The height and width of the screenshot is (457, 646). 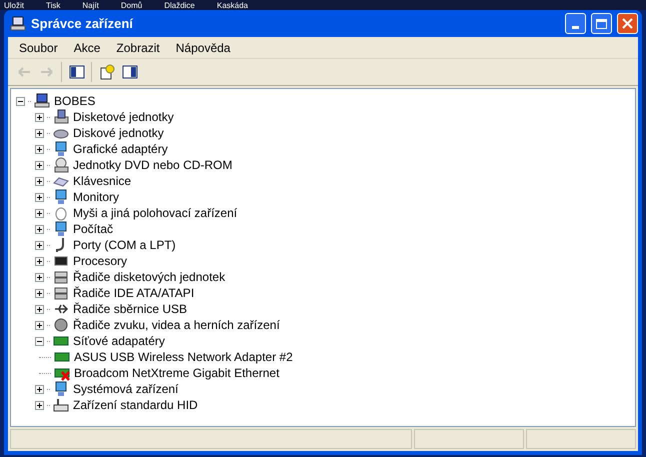 I want to click on tree-item-label: Myši a jiná polohovací zařízení, so click(x=155, y=213).